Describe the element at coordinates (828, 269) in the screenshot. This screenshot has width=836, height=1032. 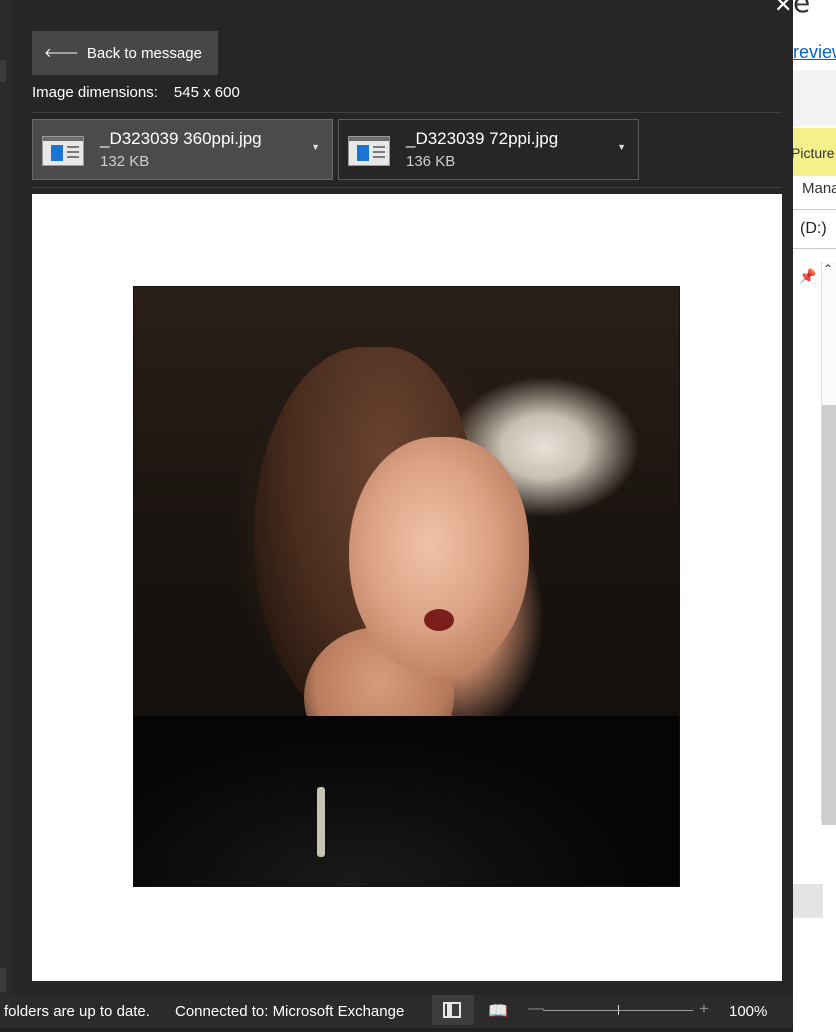
I see `scroll-up-icon: ⌃` at that location.